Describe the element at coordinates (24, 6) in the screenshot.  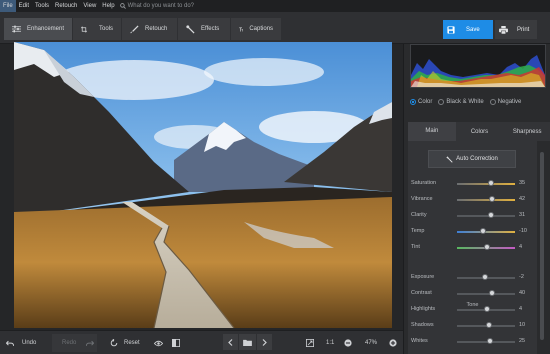
I see `menu-edit: Edit` at that location.